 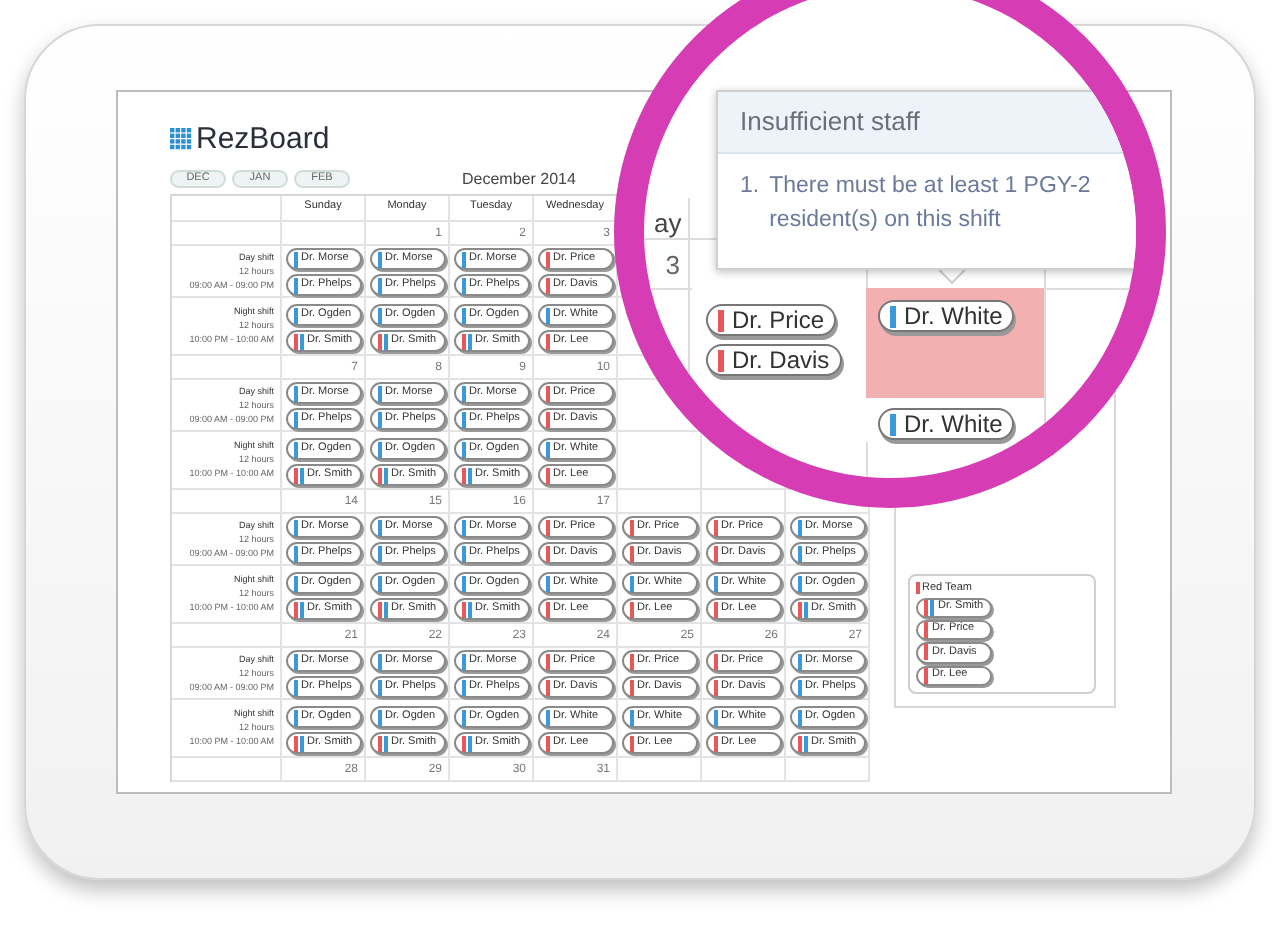 I want to click on grid-logo-icon, so click(x=181, y=138).